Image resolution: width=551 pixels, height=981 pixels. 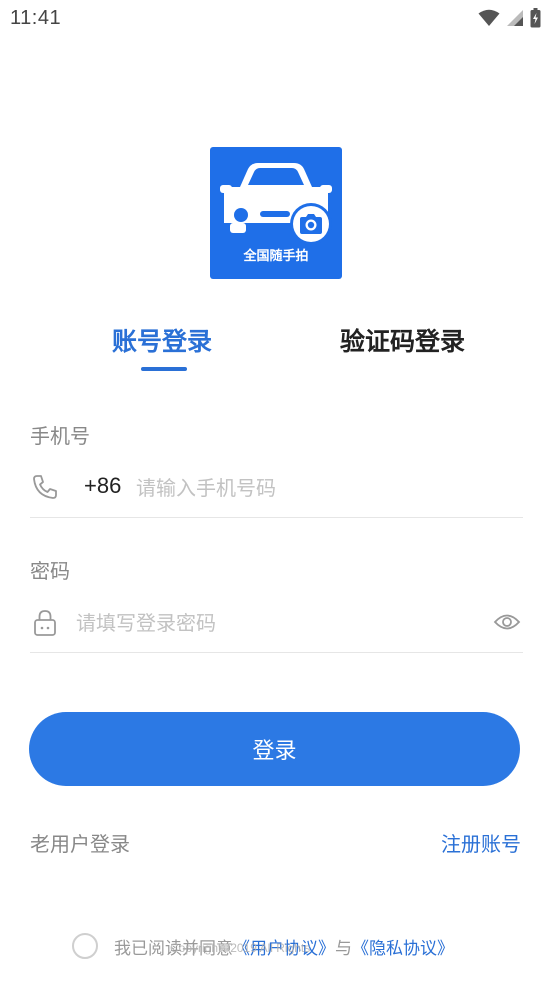 What do you see at coordinates (311, 224) in the screenshot?
I see `camera-icon` at bounding box center [311, 224].